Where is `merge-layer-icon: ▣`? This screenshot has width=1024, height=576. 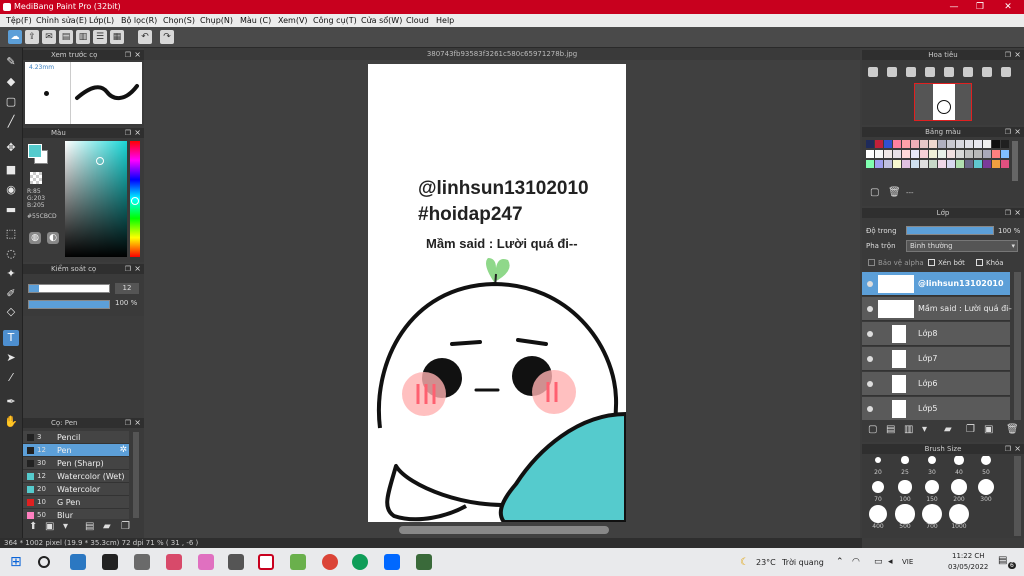 merge-layer-icon: ▣ is located at coordinates (988, 429).